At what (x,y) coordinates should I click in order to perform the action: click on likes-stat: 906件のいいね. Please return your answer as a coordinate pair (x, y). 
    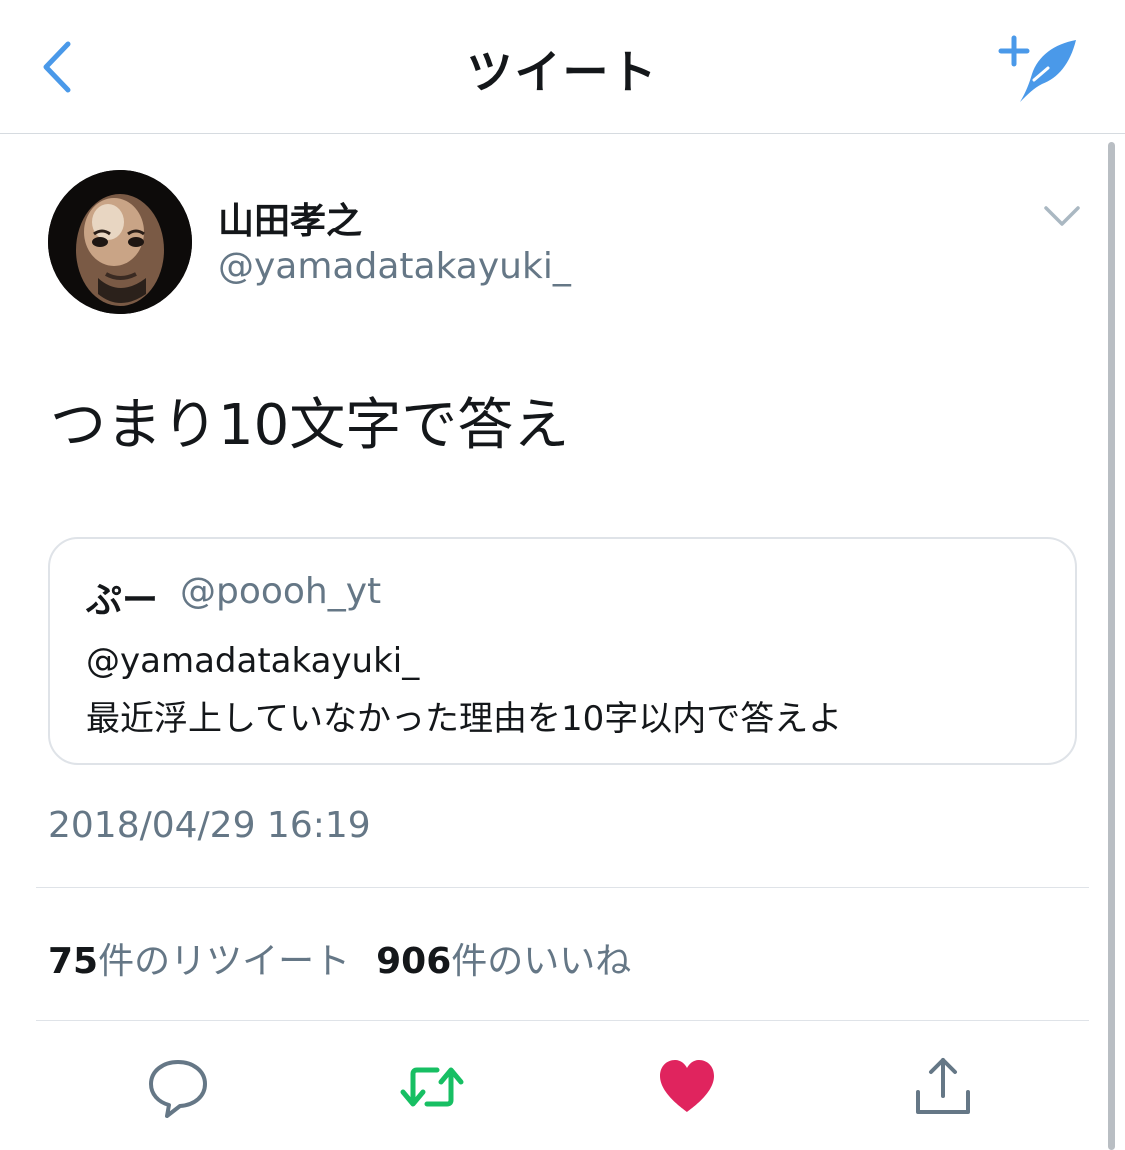
    Looking at the image, I should click on (503, 961).